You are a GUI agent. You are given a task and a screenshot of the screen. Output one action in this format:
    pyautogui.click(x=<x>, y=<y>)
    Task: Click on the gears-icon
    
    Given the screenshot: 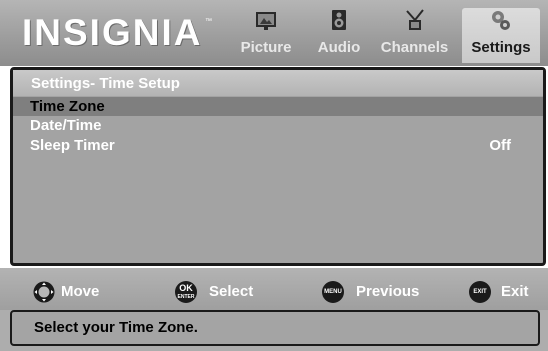 What is the action you would take?
    pyautogui.click(x=501, y=20)
    